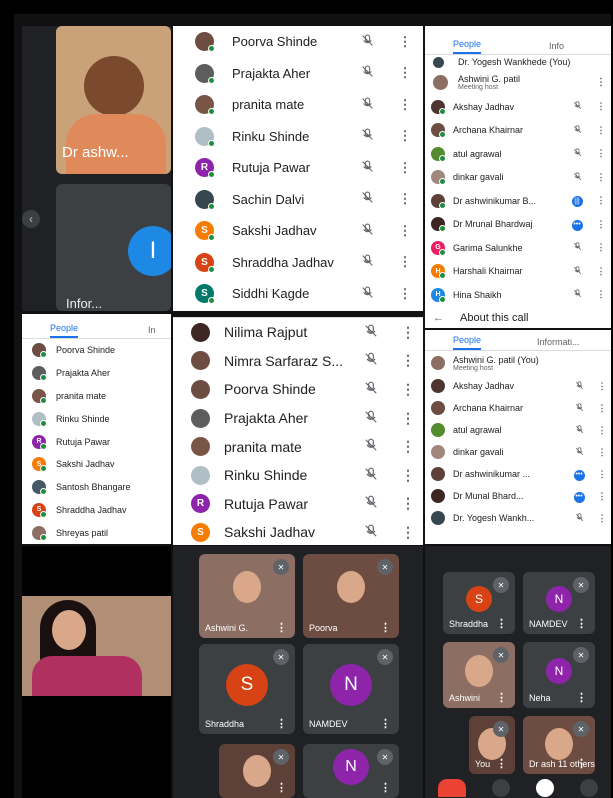  Describe the element at coordinates (518, 474) in the screenshot. I see `participant-row: Dr ashwinikumar ... ••• ⋮` at that location.